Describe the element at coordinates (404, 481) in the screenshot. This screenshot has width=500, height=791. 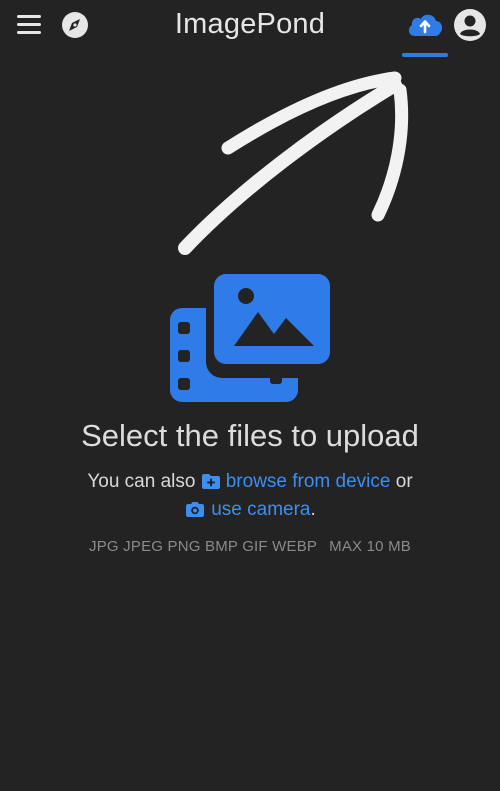
I see `or-text: or` at that location.